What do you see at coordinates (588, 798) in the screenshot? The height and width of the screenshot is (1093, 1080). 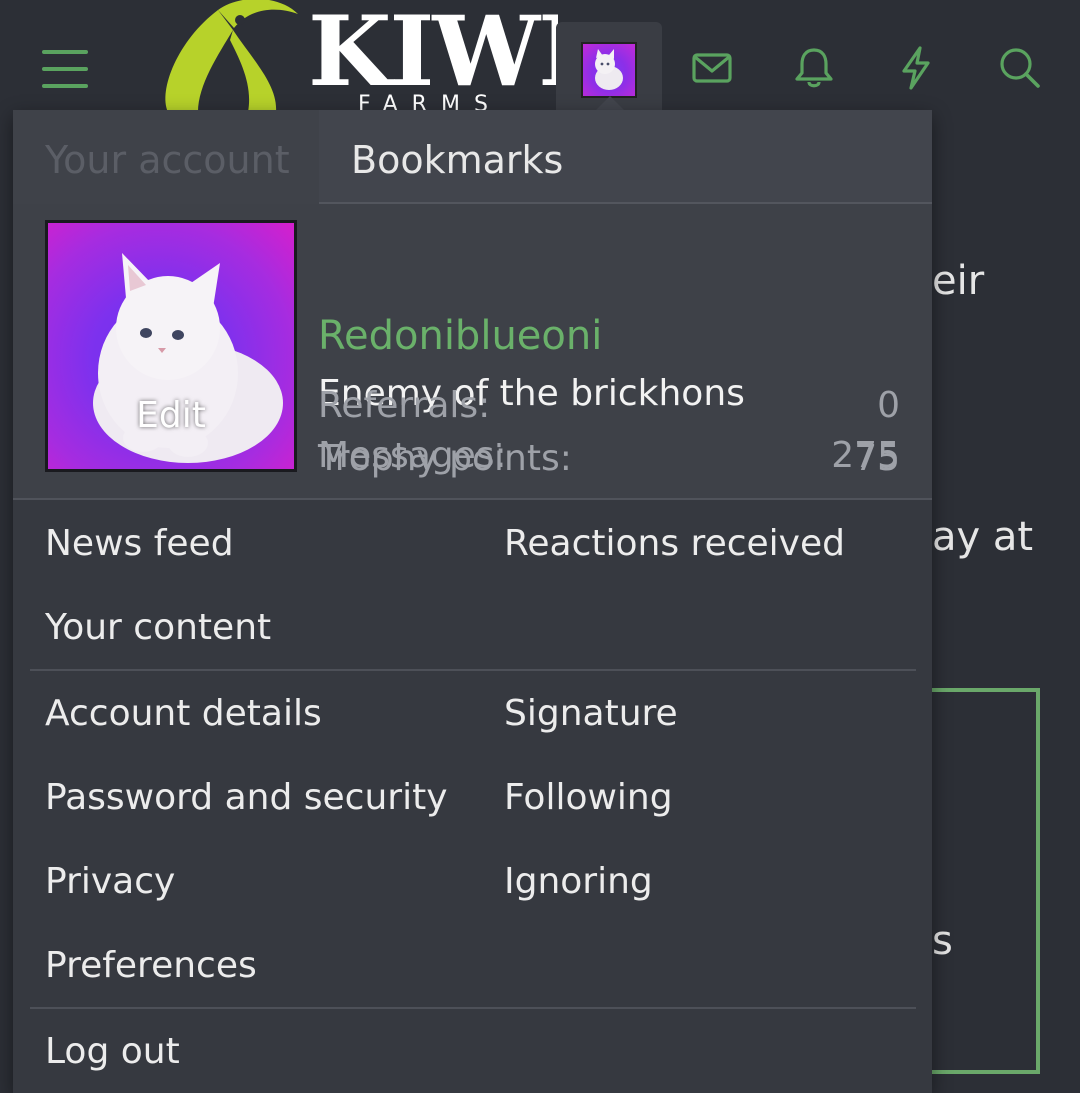 I see `link-following: Following` at bounding box center [588, 798].